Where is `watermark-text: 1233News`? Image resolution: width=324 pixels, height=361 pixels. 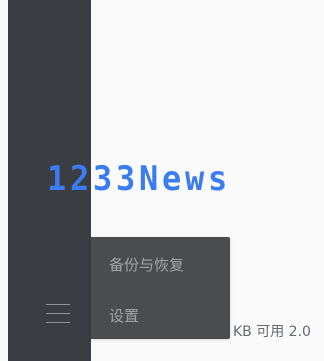
watermark-text: 1233News is located at coordinates (139, 179).